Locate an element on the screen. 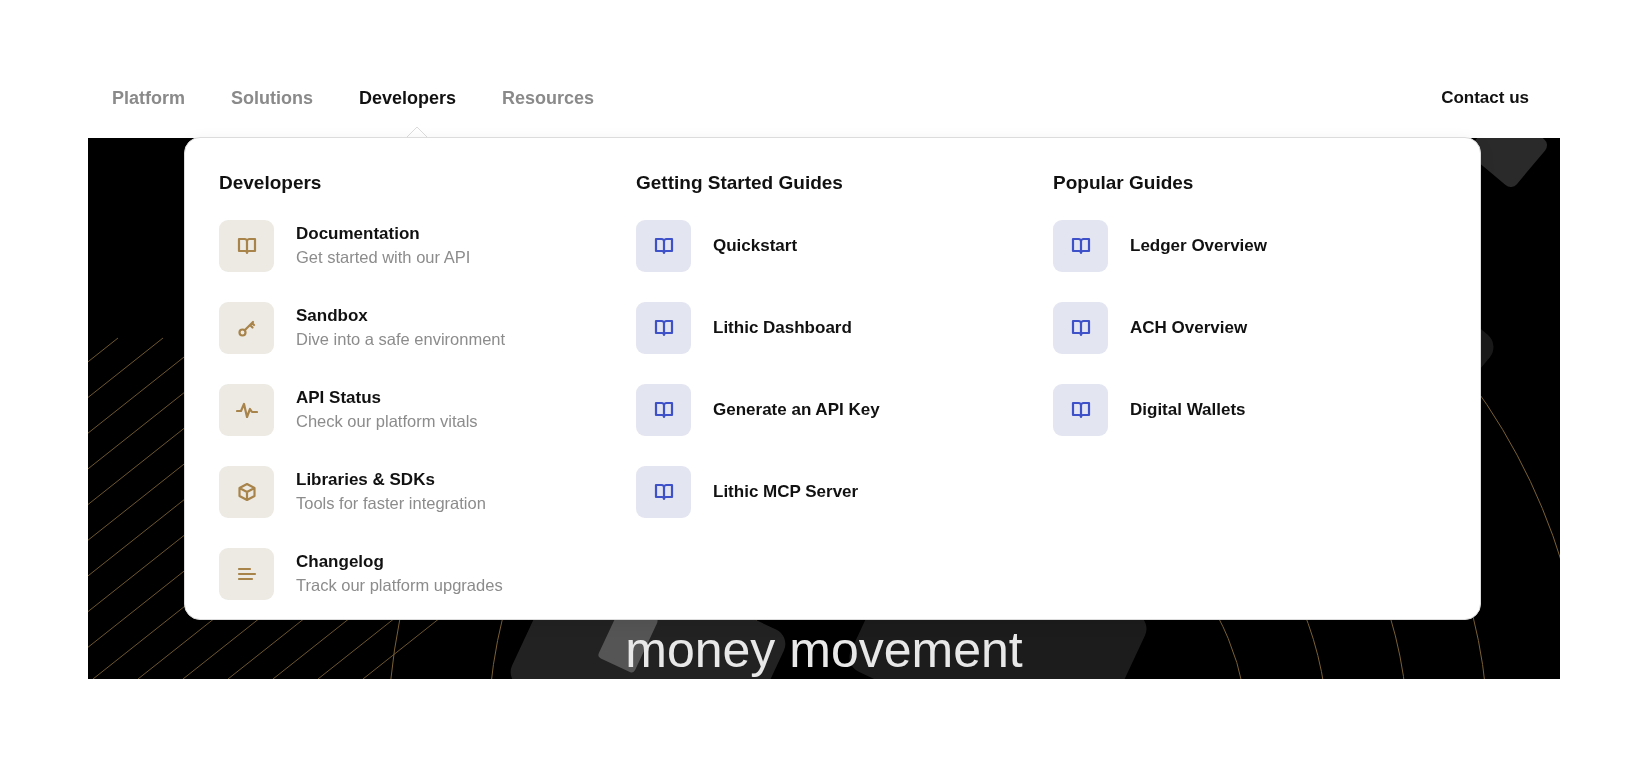 The image size is (1648, 768). menu-item: Libraries & SDKs Tools for faster integration is located at coordinates (427, 491).